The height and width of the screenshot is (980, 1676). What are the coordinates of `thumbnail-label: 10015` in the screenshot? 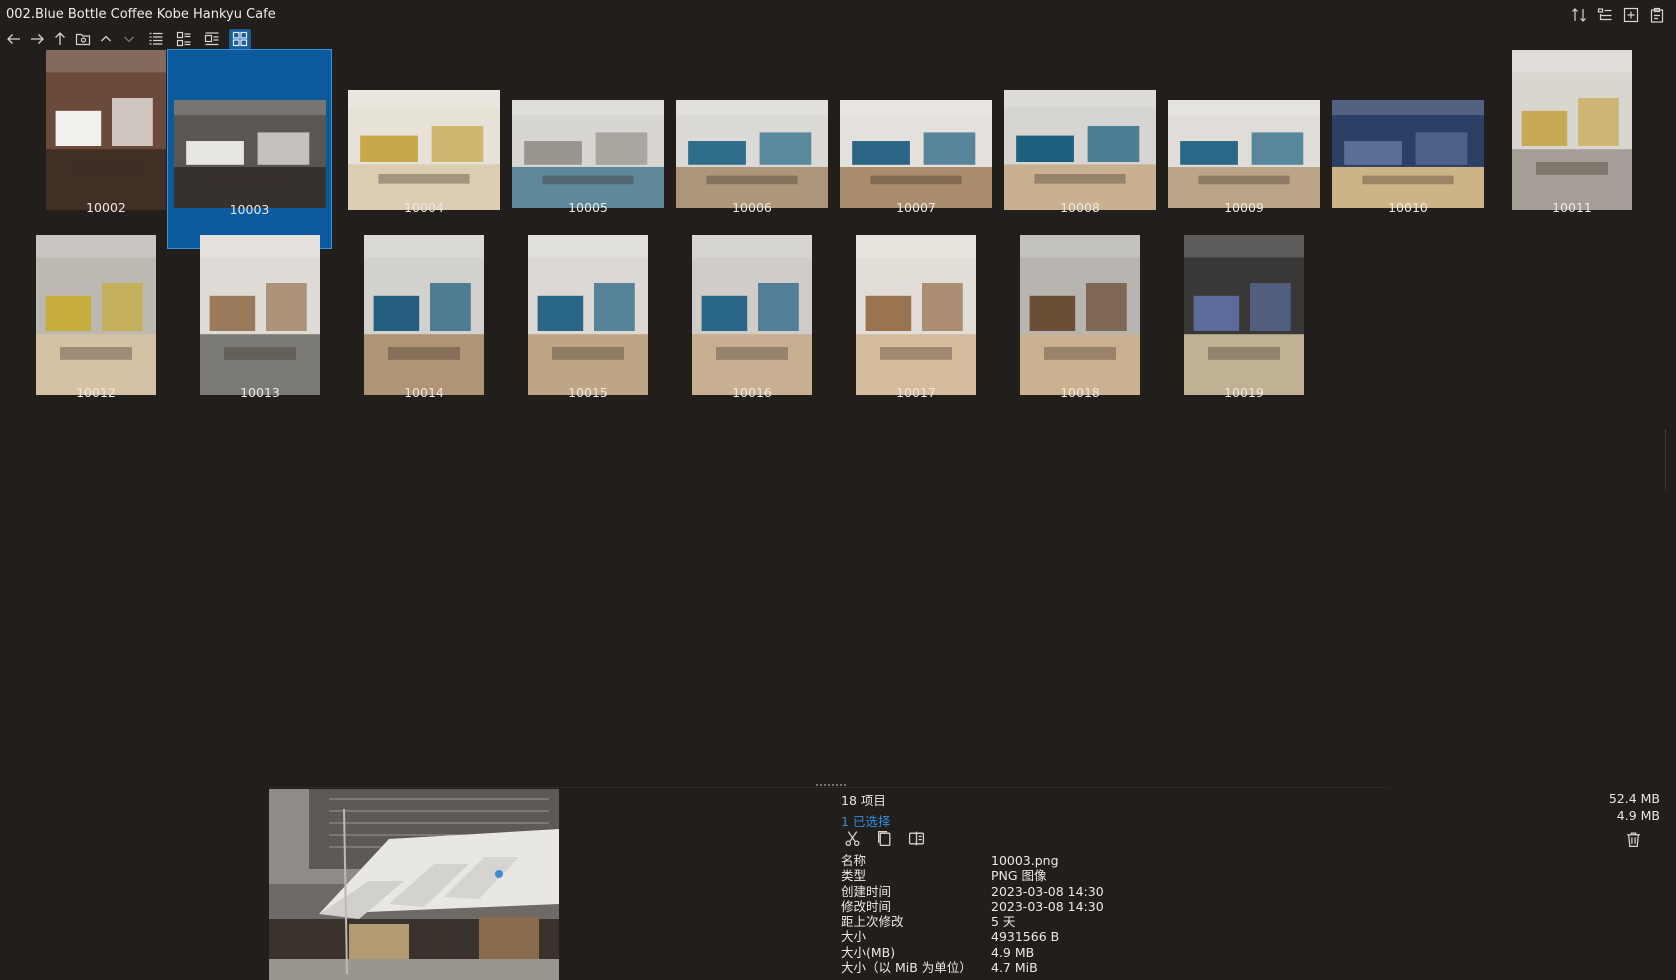 It's located at (588, 392).